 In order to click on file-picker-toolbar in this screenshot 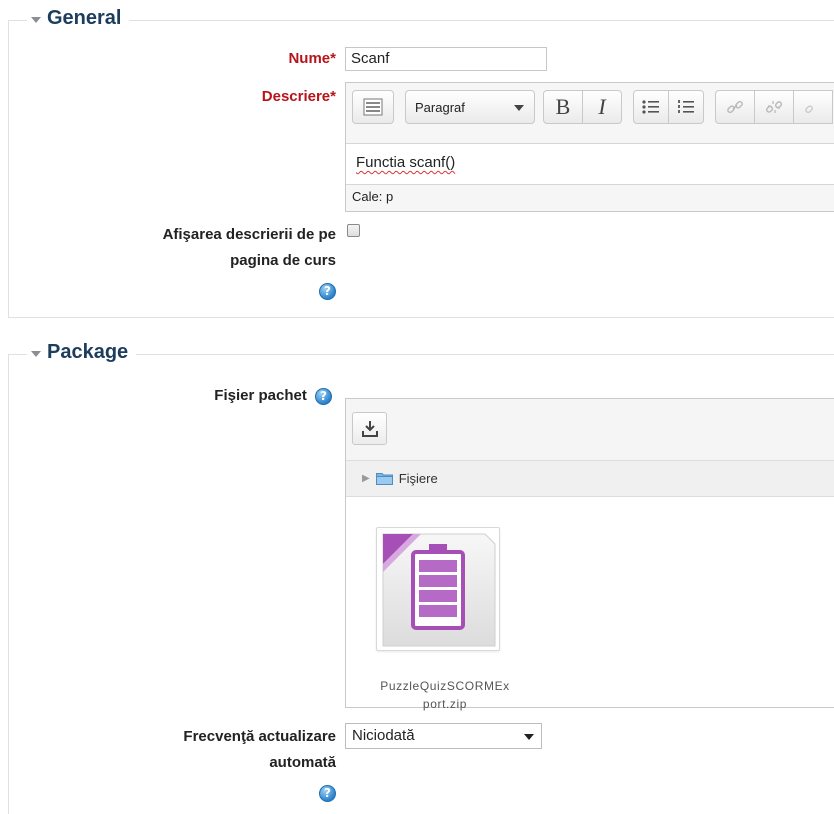, I will do `click(590, 430)`.